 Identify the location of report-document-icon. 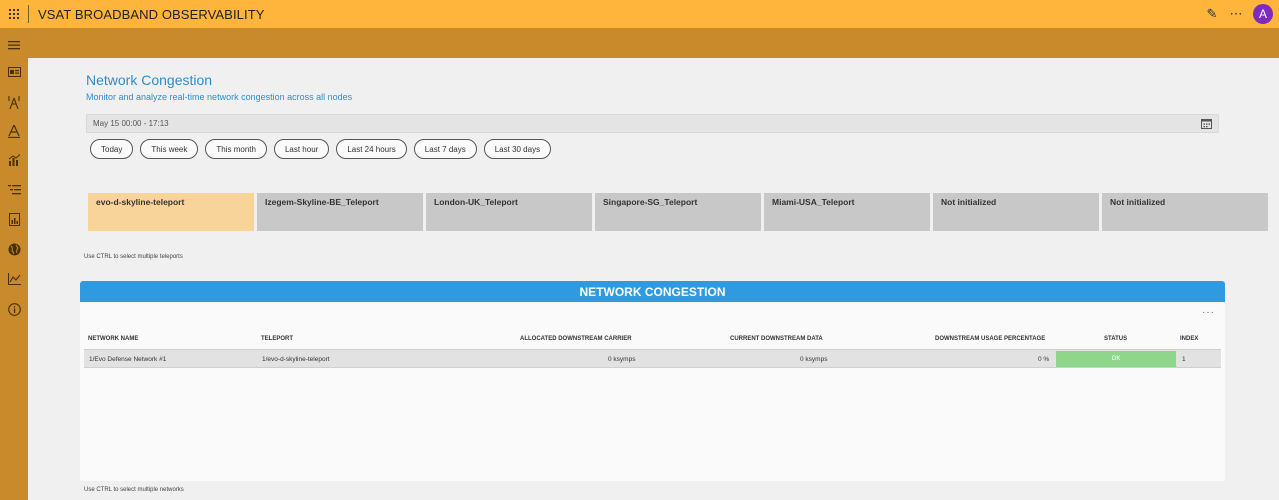
(14, 219).